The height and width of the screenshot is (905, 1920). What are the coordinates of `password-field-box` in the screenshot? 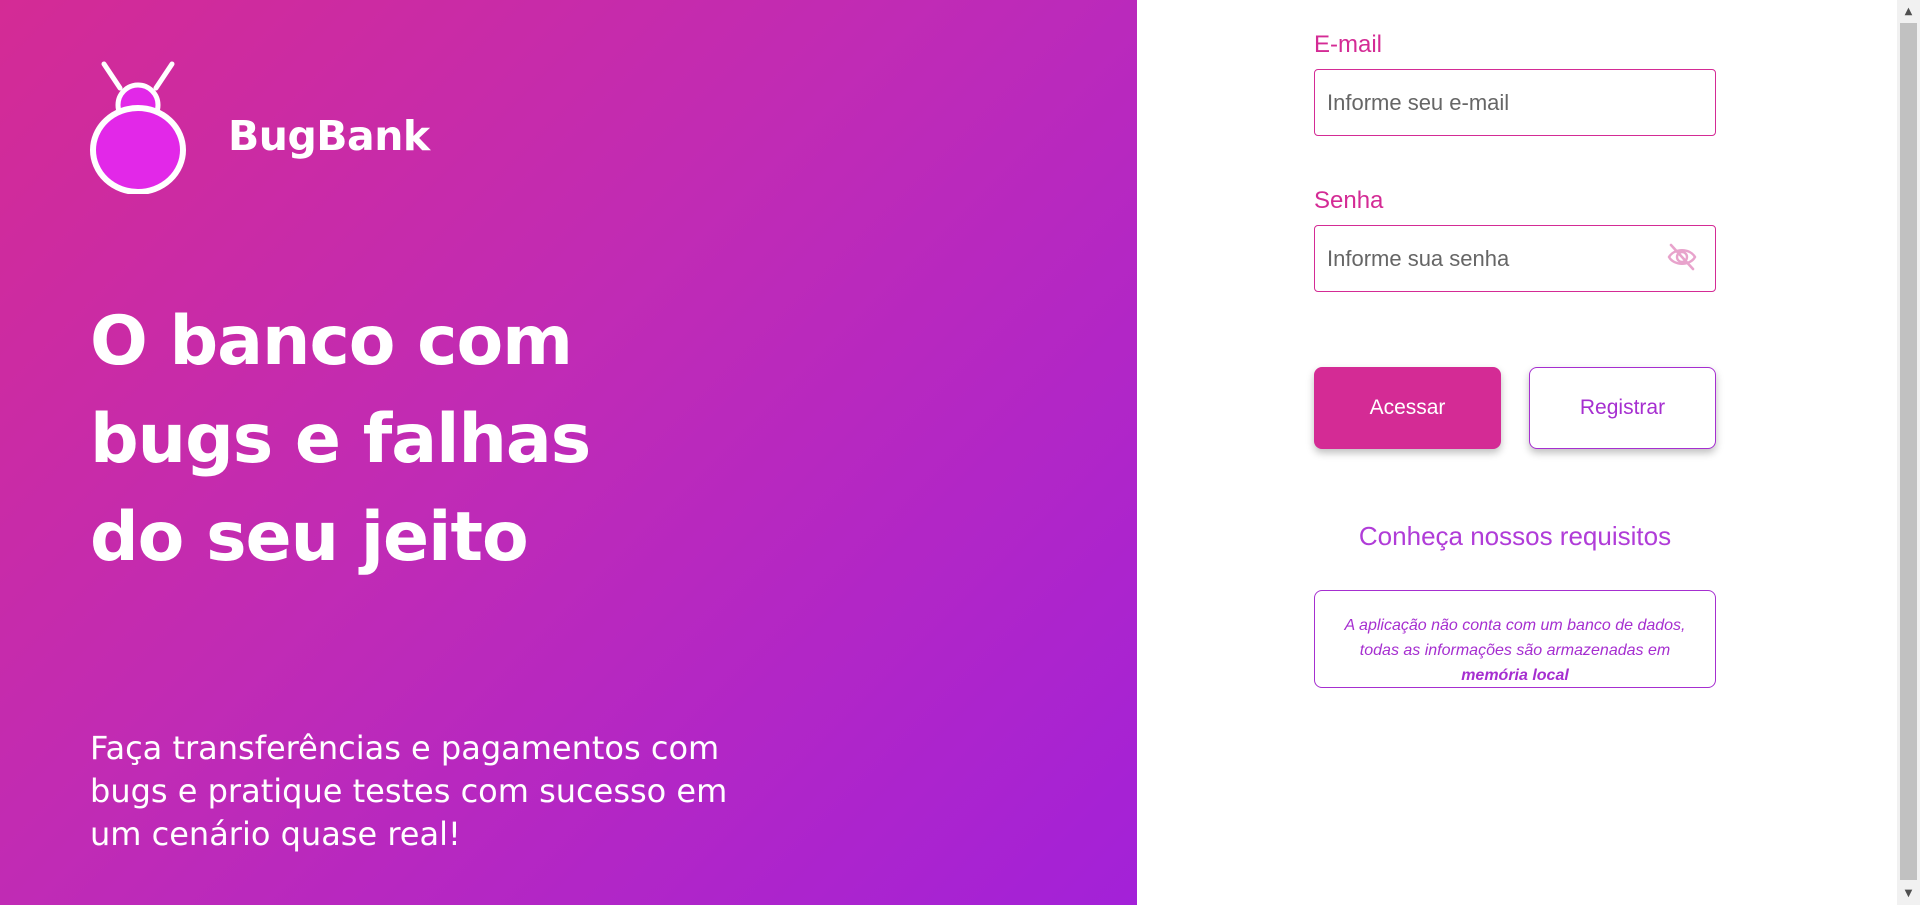 It's located at (1515, 258).